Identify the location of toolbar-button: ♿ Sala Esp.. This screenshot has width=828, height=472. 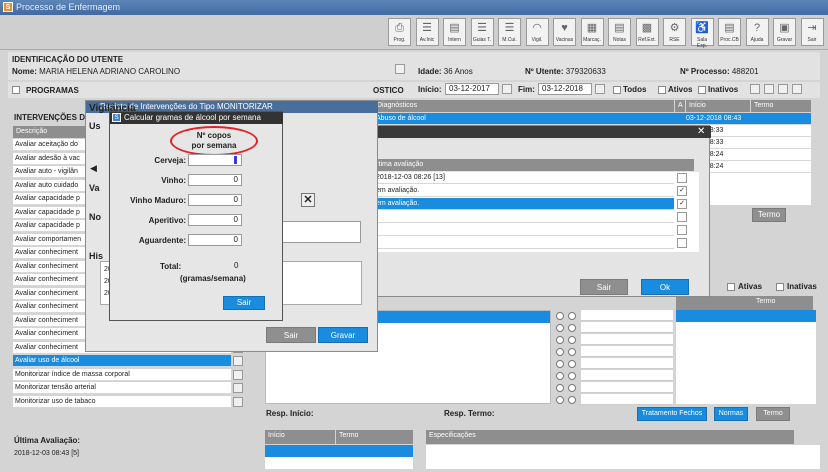
(702, 33).